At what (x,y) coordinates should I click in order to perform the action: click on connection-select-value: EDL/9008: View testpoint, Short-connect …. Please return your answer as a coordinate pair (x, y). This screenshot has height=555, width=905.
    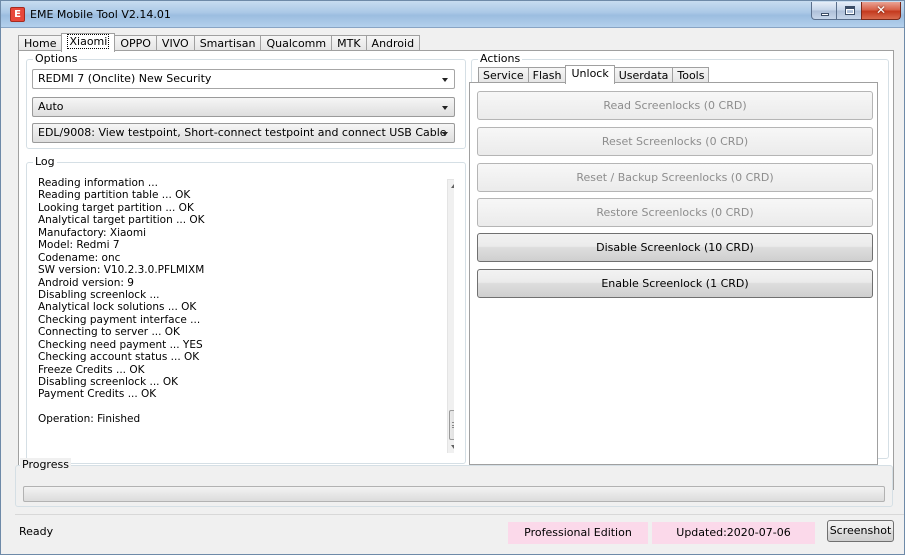
    Looking at the image, I should click on (242, 132).